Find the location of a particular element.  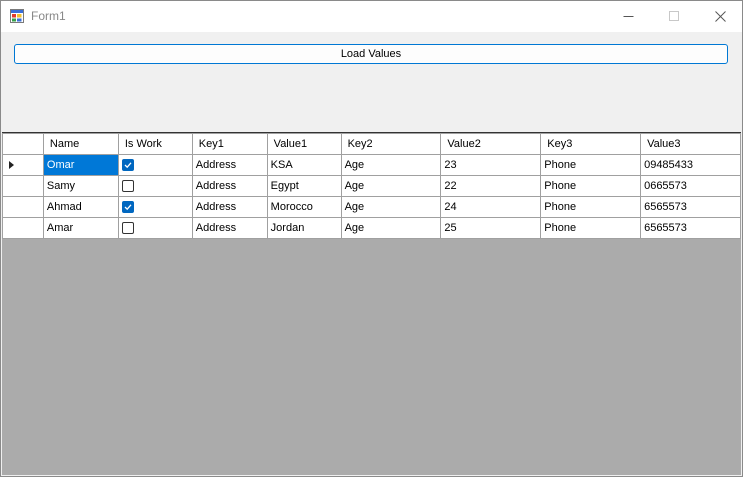

top-left-header-cell is located at coordinates (23, 144).